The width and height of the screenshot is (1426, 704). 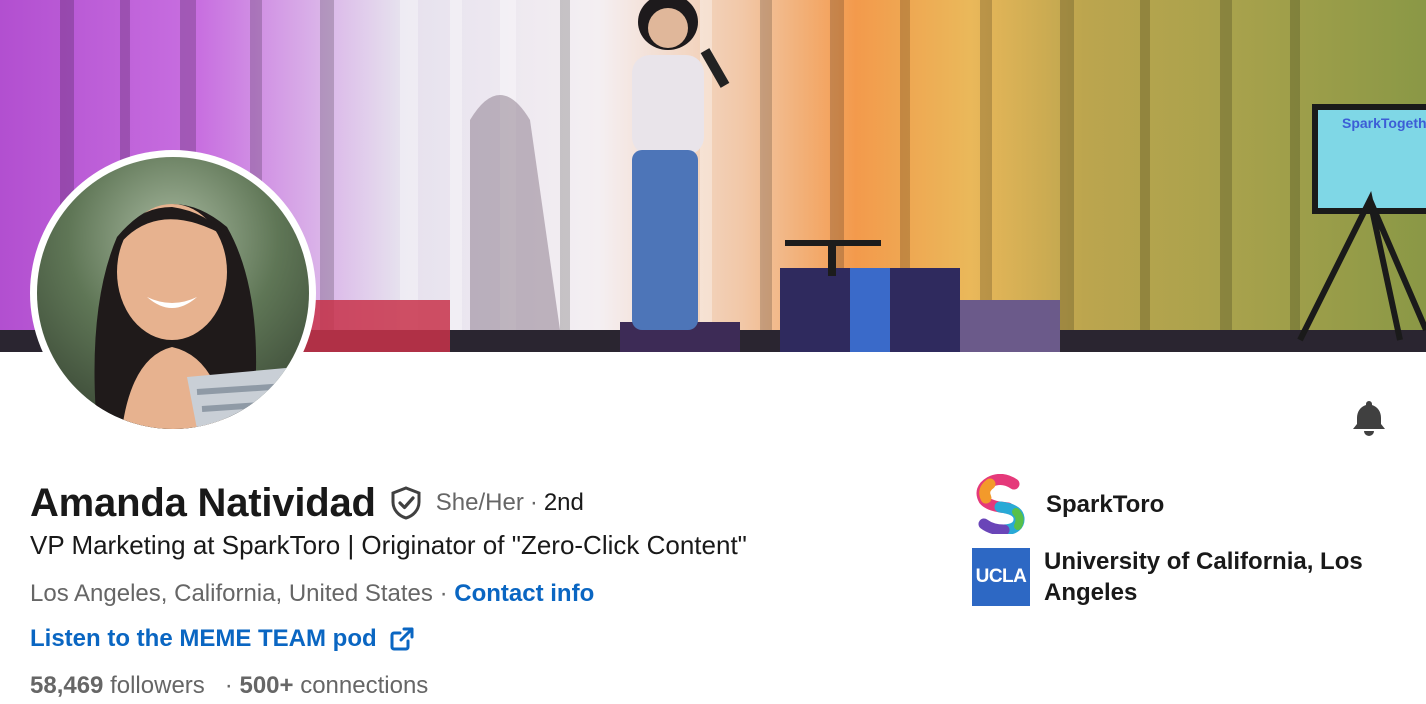 What do you see at coordinates (67, 685) in the screenshot?
I see `followers-count: 58,469` at bounding box center [67, 685].